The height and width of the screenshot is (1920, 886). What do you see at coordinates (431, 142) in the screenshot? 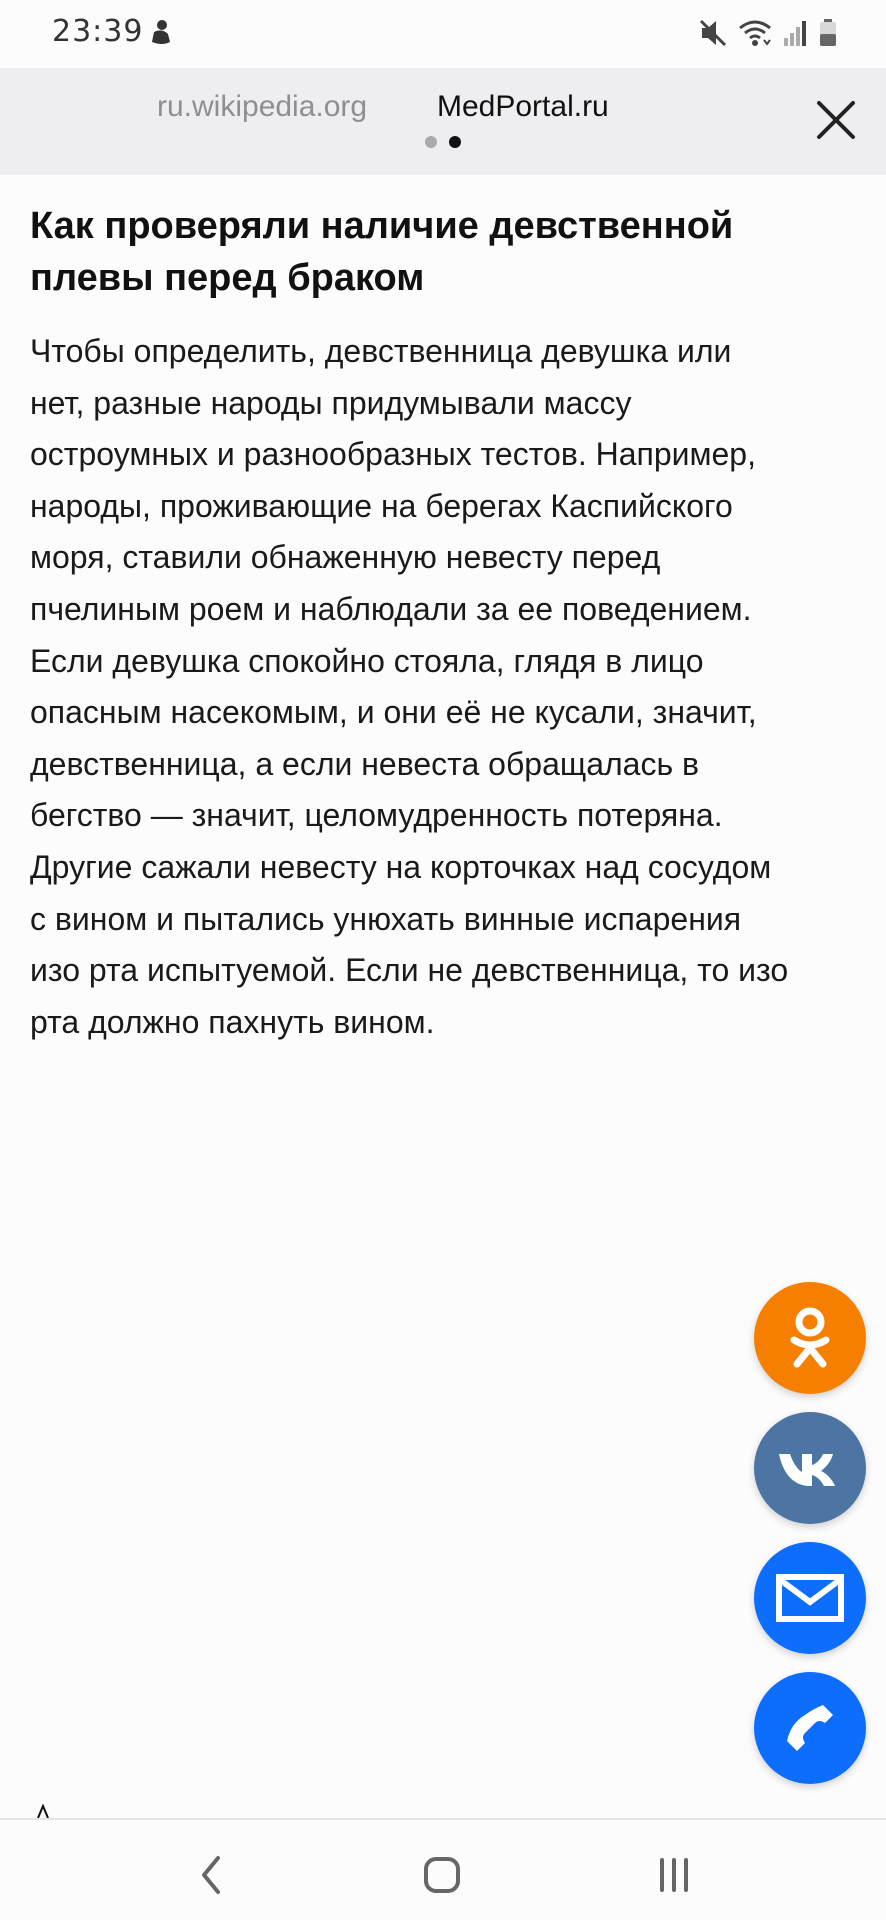
I see `page-indicator-dot` at bounding box center [431, 142].